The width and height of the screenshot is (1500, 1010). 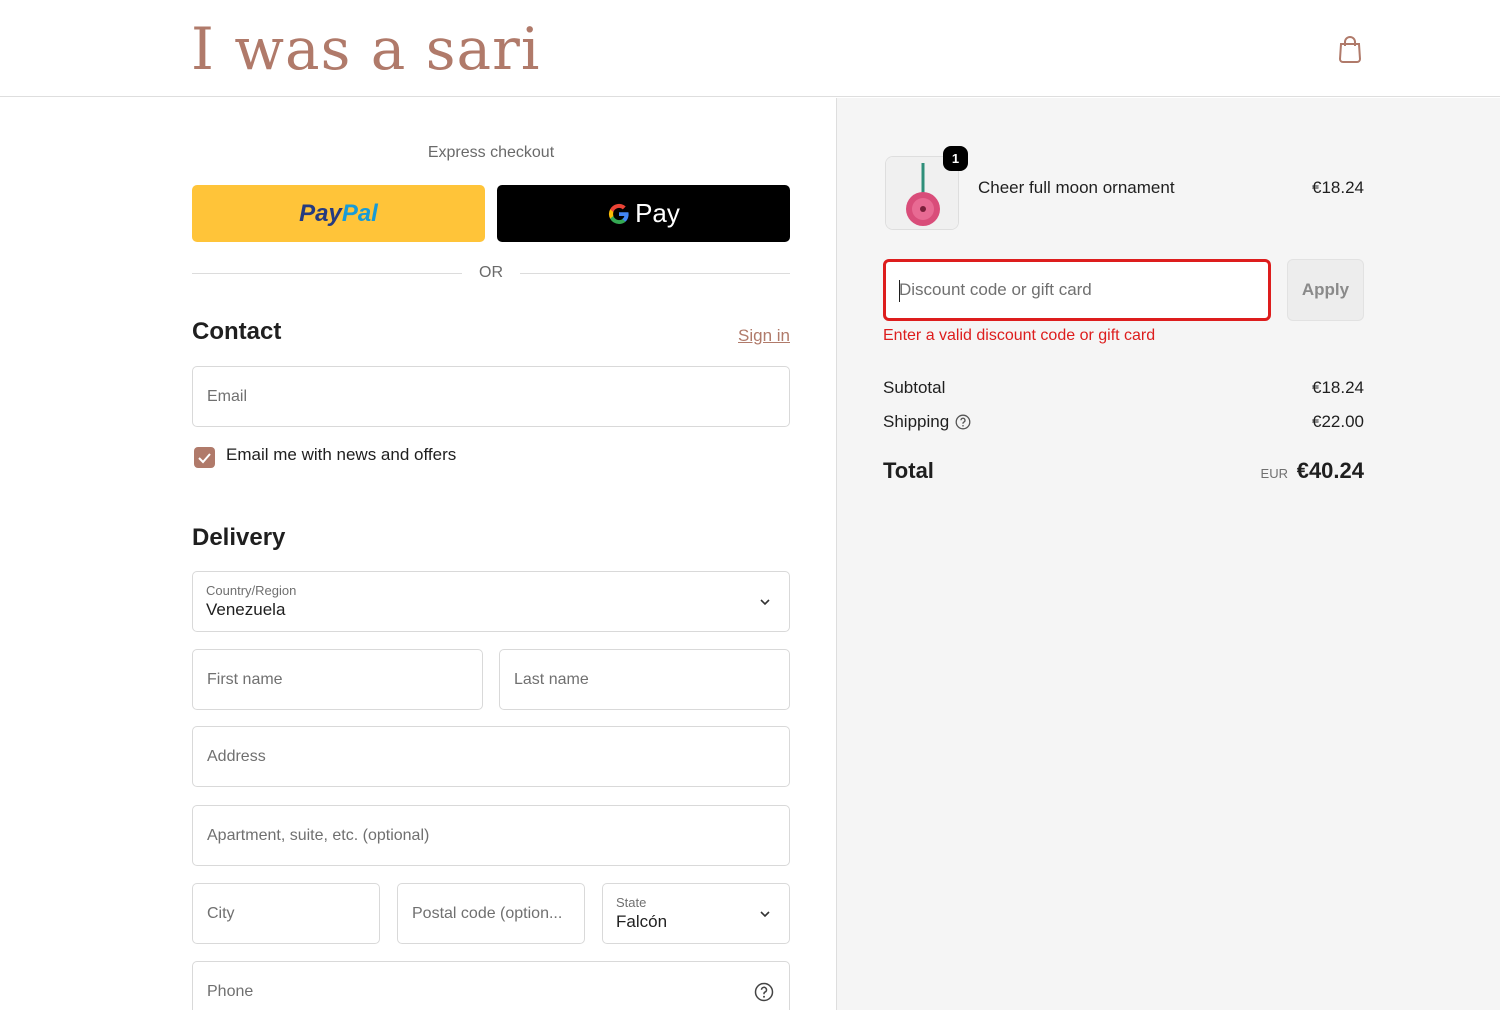 What do you see at coordinates (657, 213) in the screenshot?
I see `google-pay-label: Pay` at bounding box center [657, 213].